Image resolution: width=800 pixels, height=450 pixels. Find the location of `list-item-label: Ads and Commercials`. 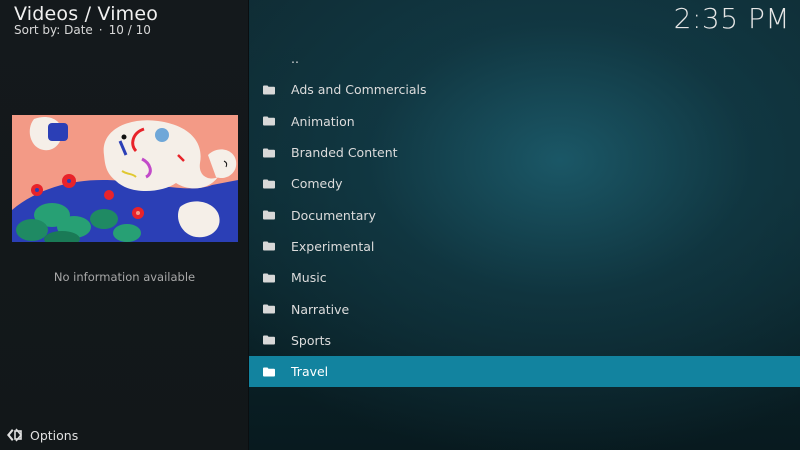

list-item-label: Ads and Commercials is located at coordinates (359, 90).